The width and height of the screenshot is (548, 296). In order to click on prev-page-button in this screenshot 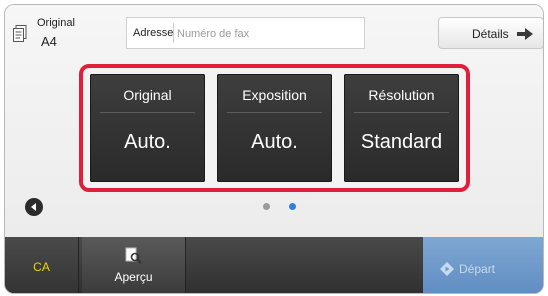, I will do `click(34, 207)`.